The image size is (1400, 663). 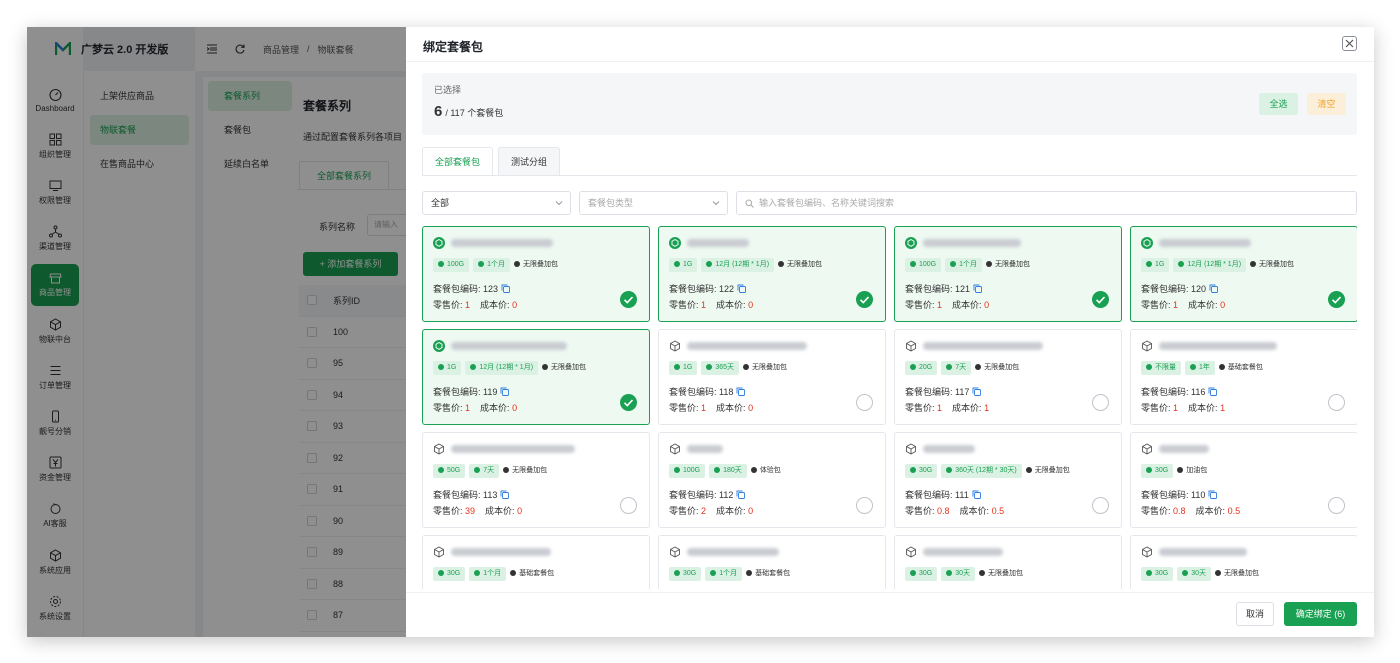 I want to click on package-type-select: 套餐包类型, so click(x=653, y=203).